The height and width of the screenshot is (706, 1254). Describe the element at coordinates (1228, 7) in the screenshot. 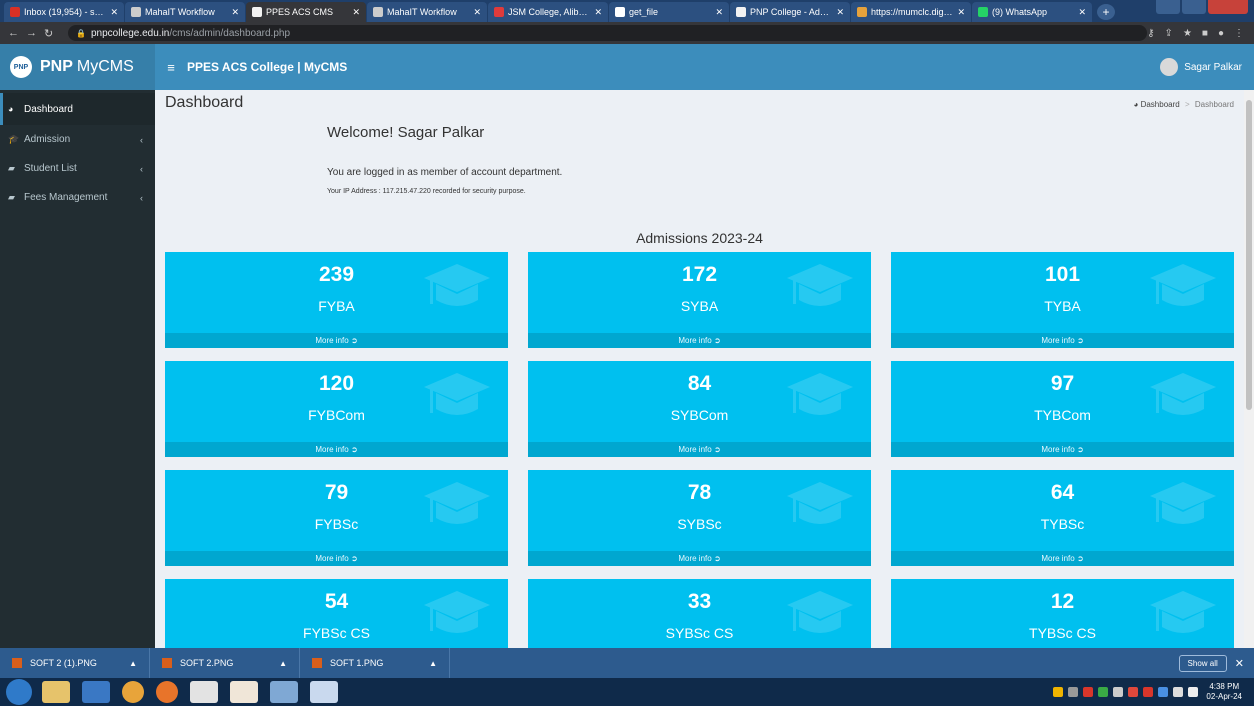

I see `close-window-button` at that location.